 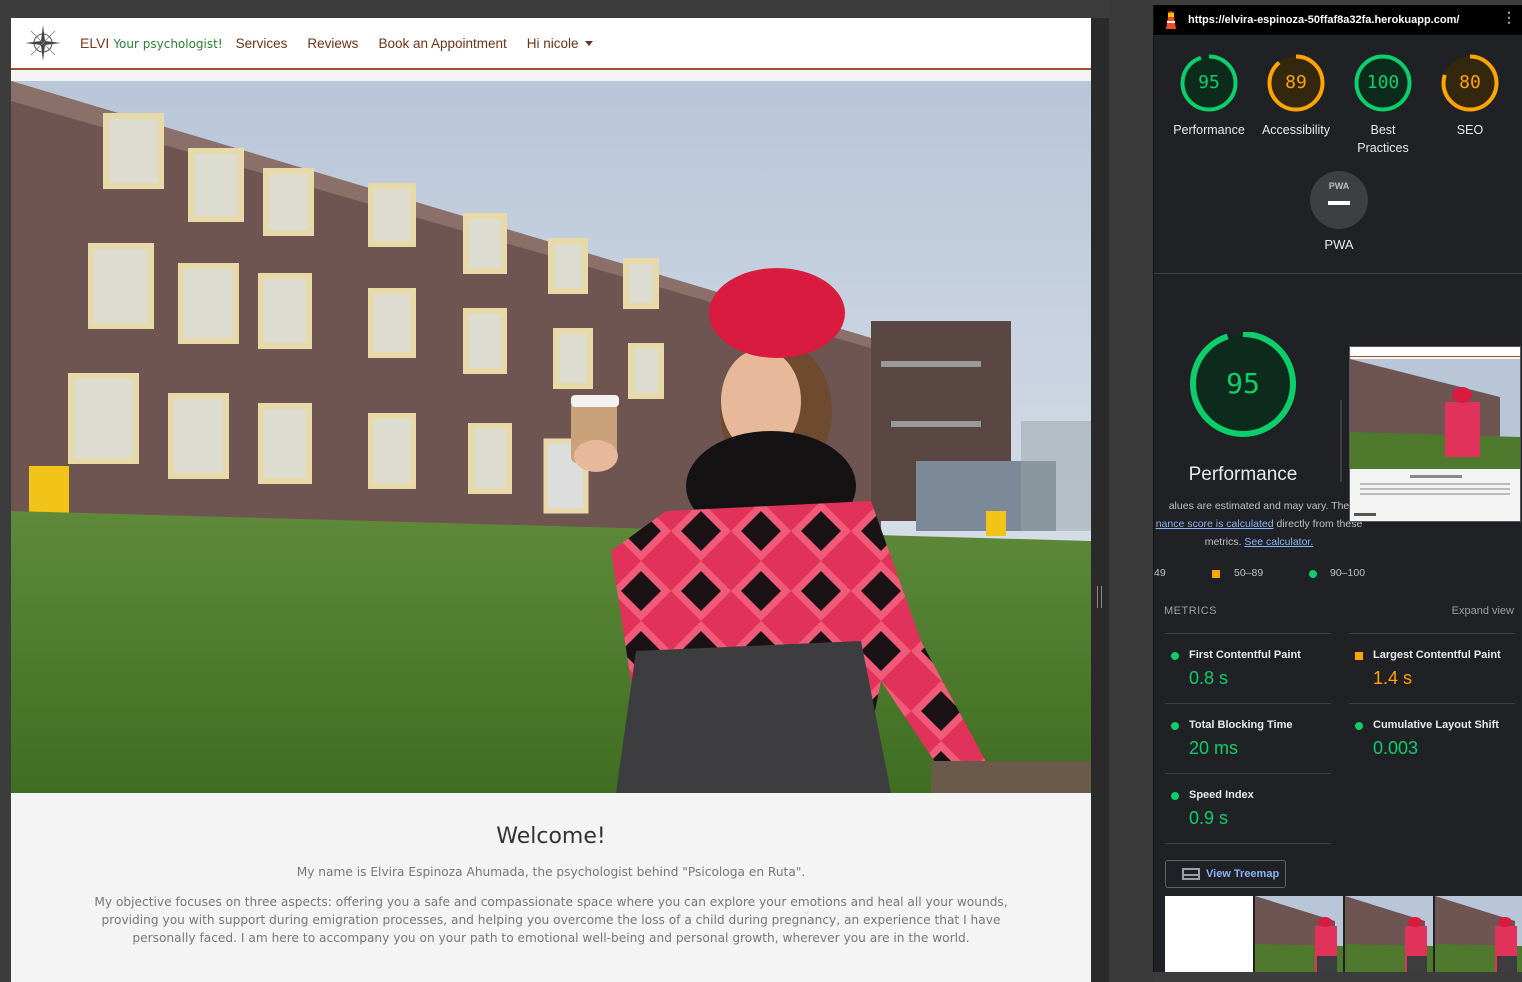 What do you see at coordinates (1209, 130) in the screenshot?
I see `gauge-label: Performance` at bounding box center [1209, 130].